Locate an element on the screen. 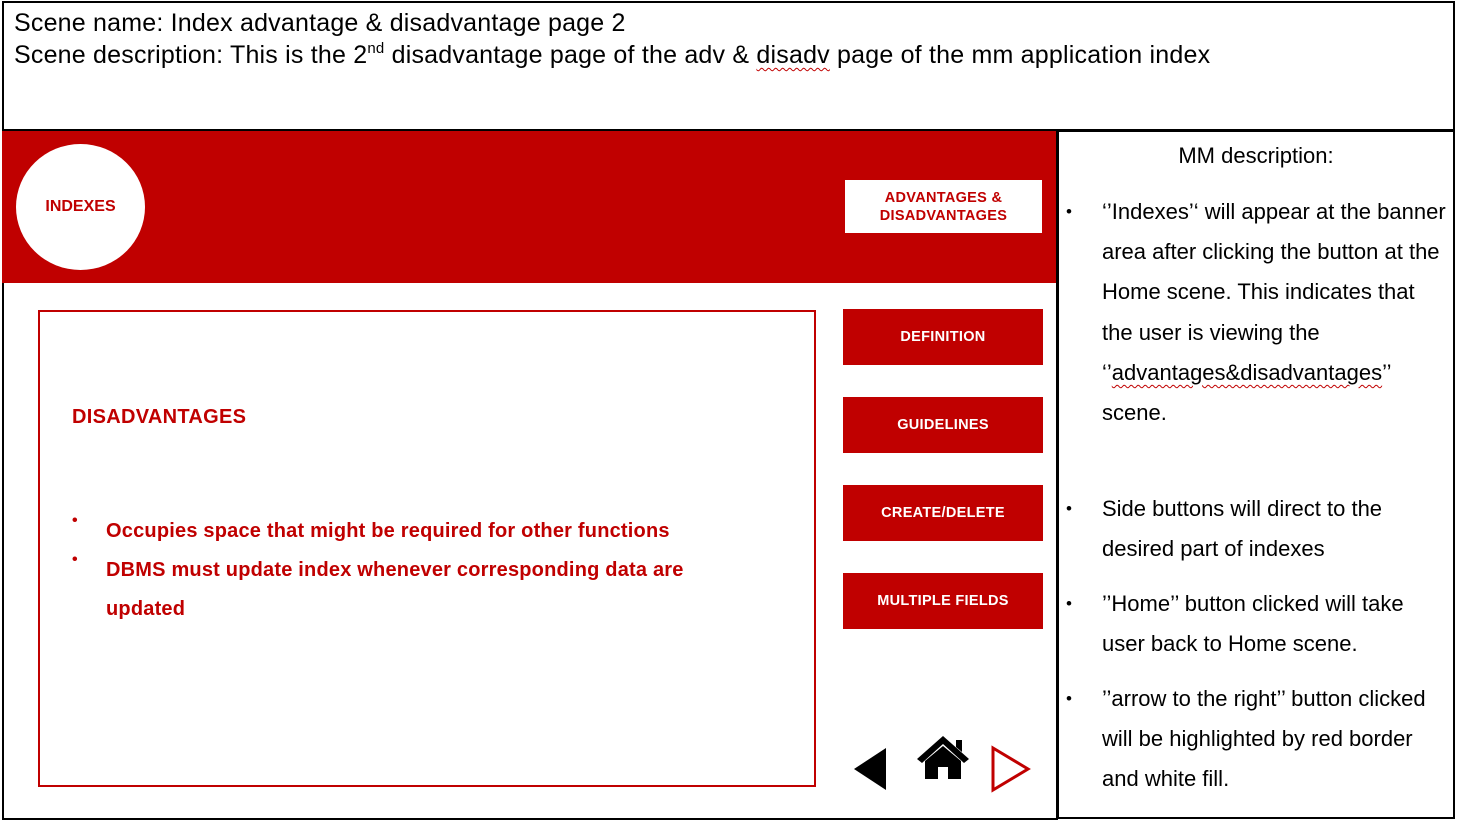  spellcheck-word: advantages&disadvantages is located at coordinates (1247, 372).